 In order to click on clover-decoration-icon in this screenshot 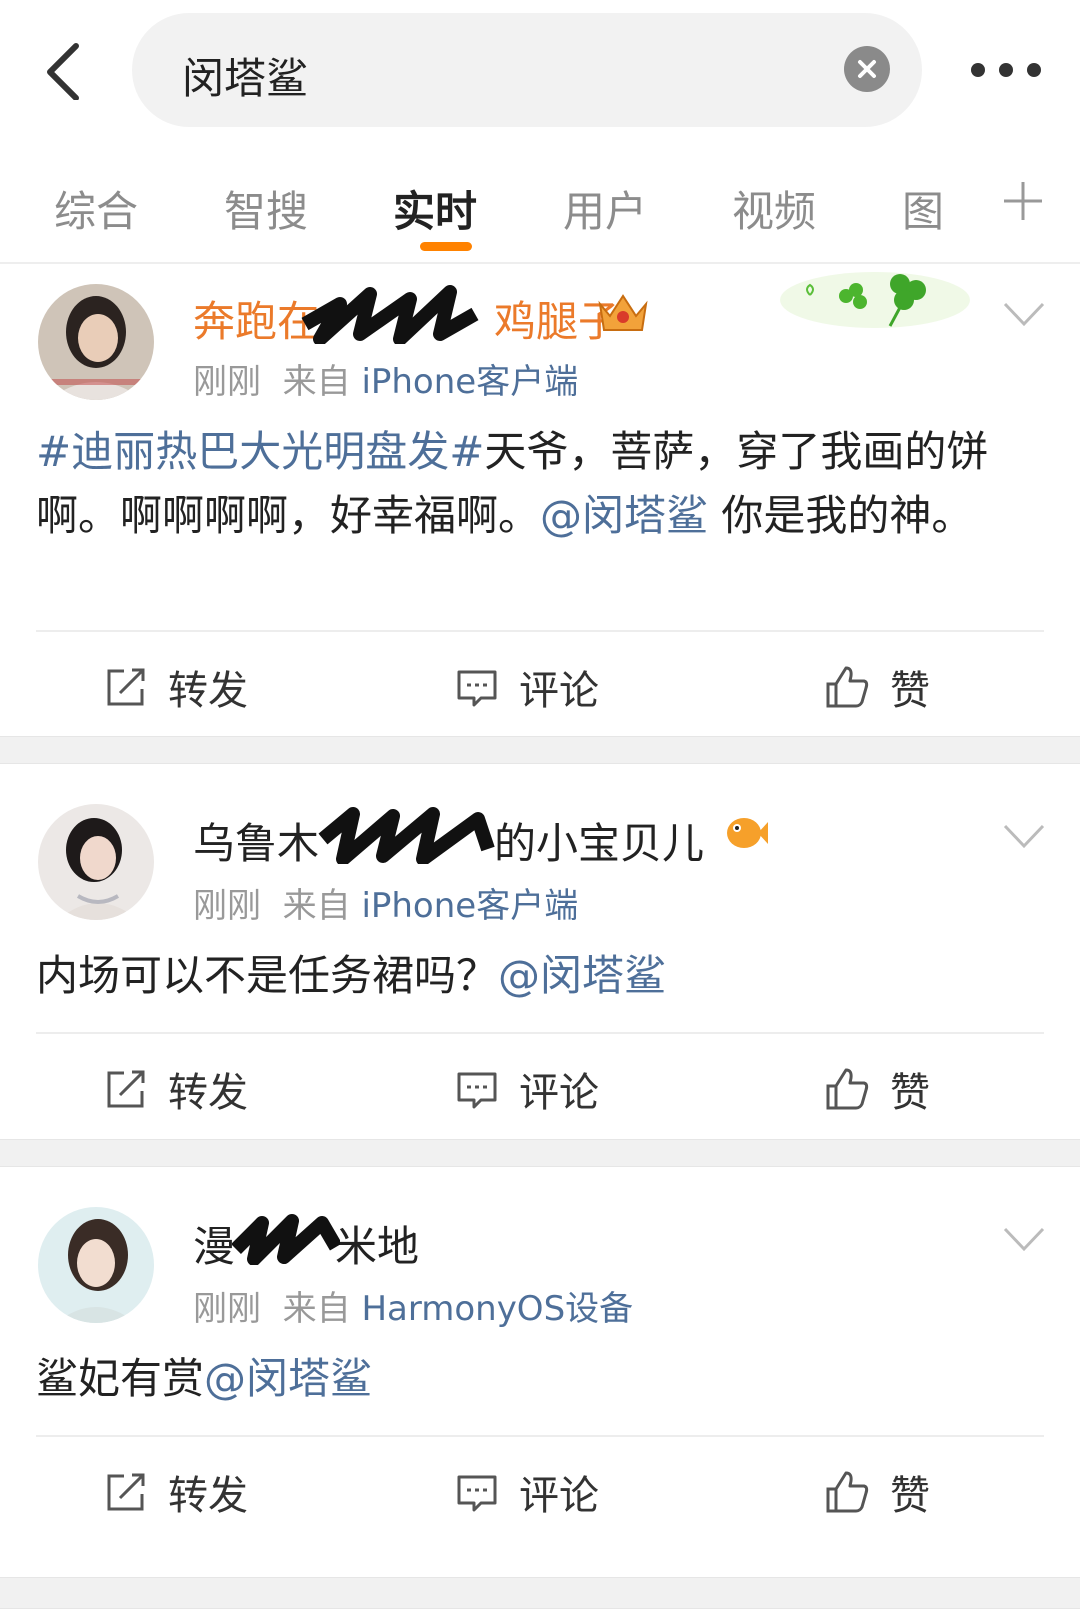, I will do `click(875, 302)`.